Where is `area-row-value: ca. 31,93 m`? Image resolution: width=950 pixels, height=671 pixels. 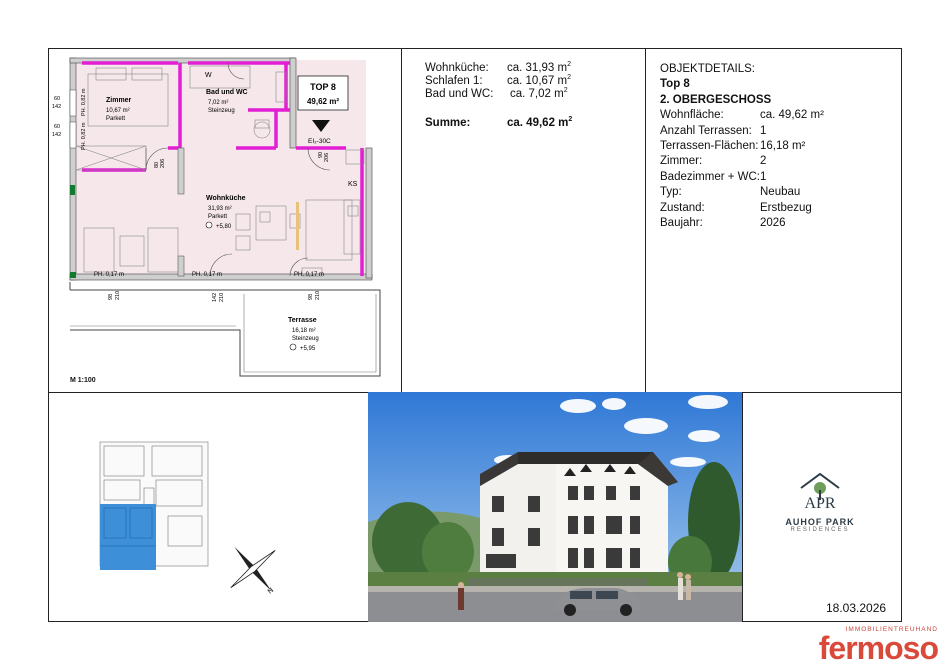
area-row-value: ca. 31,93 m is located at coordinates (537, 68).